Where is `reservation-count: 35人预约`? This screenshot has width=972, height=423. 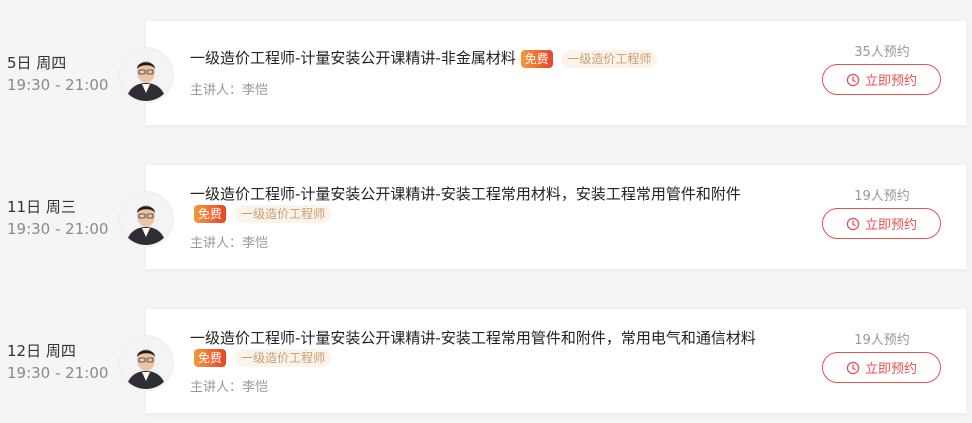
reservation-count: 35人预约 is located at coordinates (882, 52).